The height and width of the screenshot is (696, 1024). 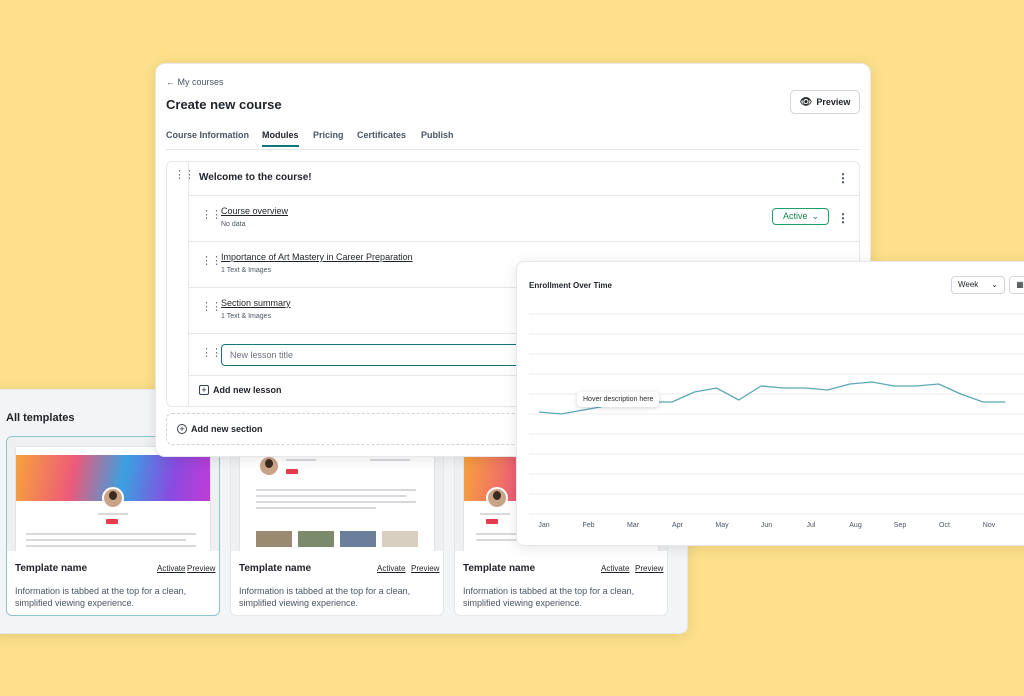 What do you see at coordinates (437, 135) in the screenshot?
I see `tab-publish: Publish` at bounding box center [437, 135].